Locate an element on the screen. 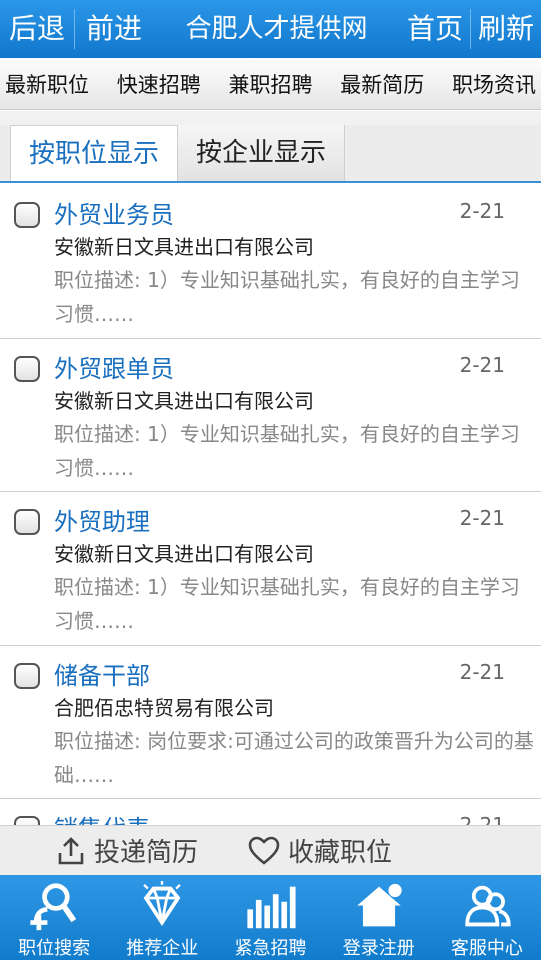 This screenshot has height=960, width=541. favorite-job-label: 收藏职位 is located at coordinates (340, 853).